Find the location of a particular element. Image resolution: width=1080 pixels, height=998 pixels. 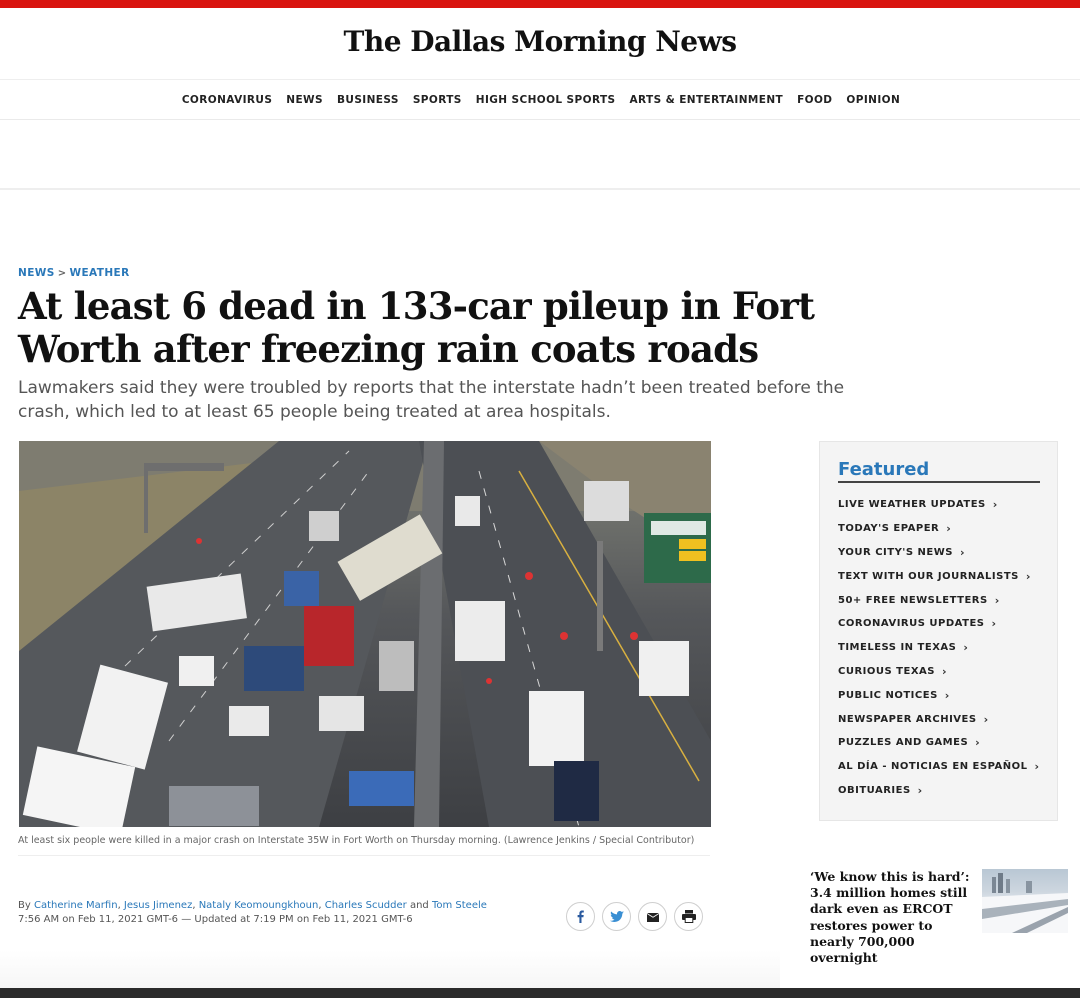

twitter-icon is located at coordinates (616, 916).